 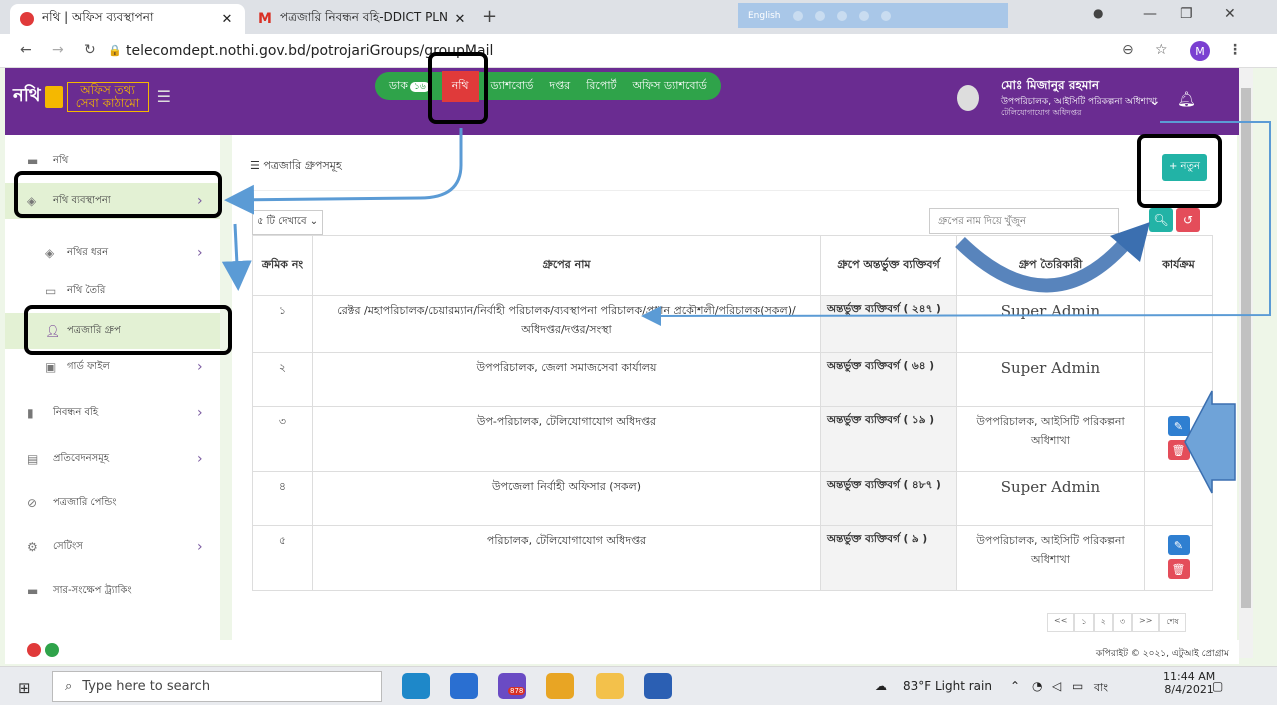 I want to click on row-members-link: অন্তর্ভুক্ত ব্যক্তিবর্গ ( ৪৮৭ ), so click(x=888, y=498).